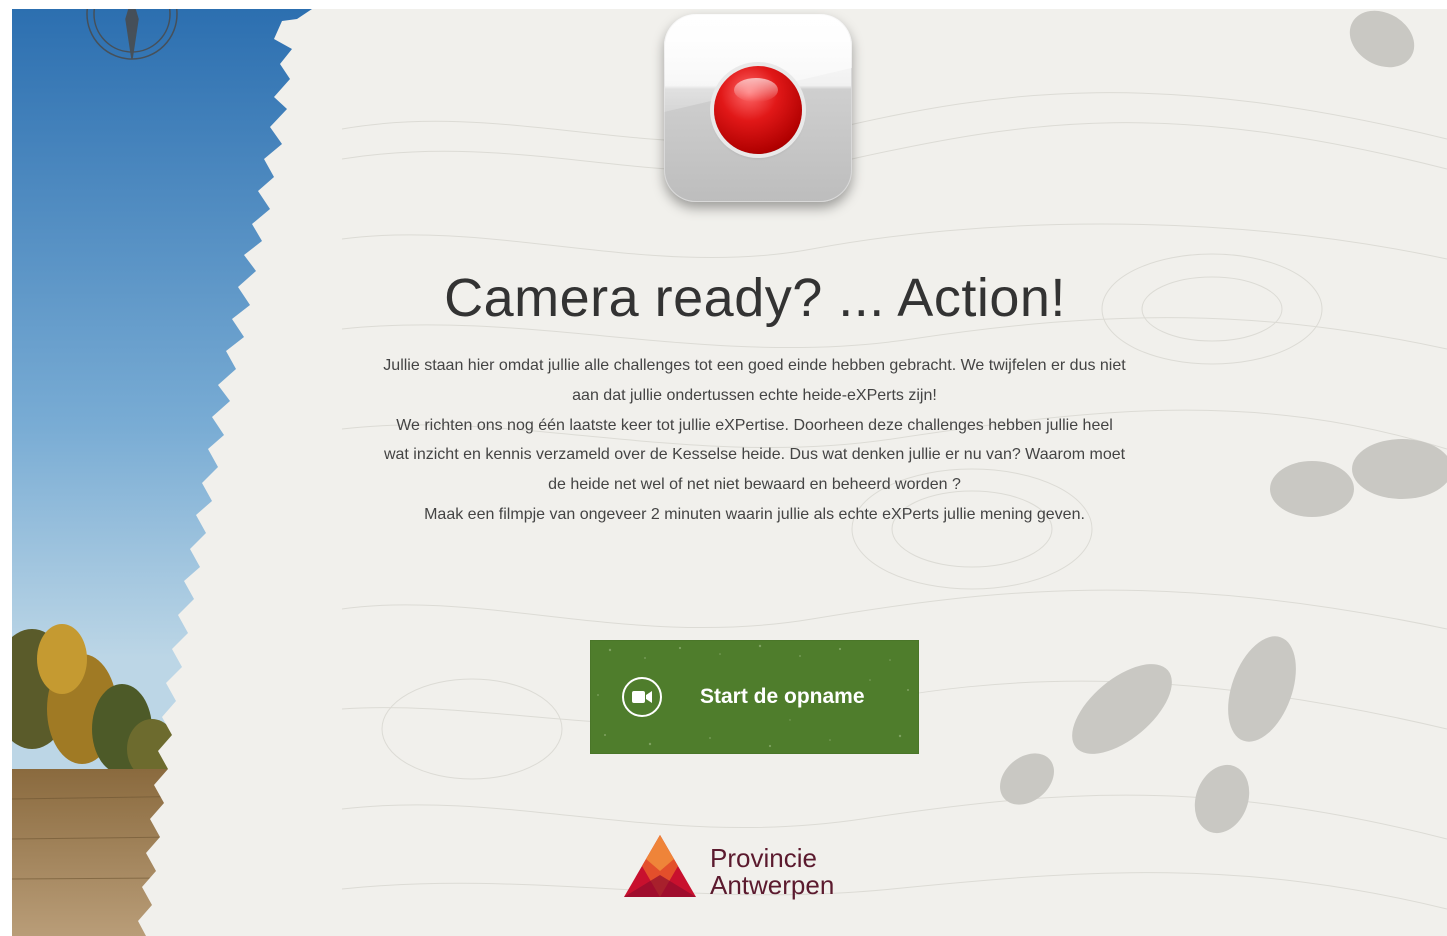 The image size is (1447, 936). What do you see at coordinates (642, 697) in the screenshot?
I see `video-camera-icon` at bounding box center [642, 697].